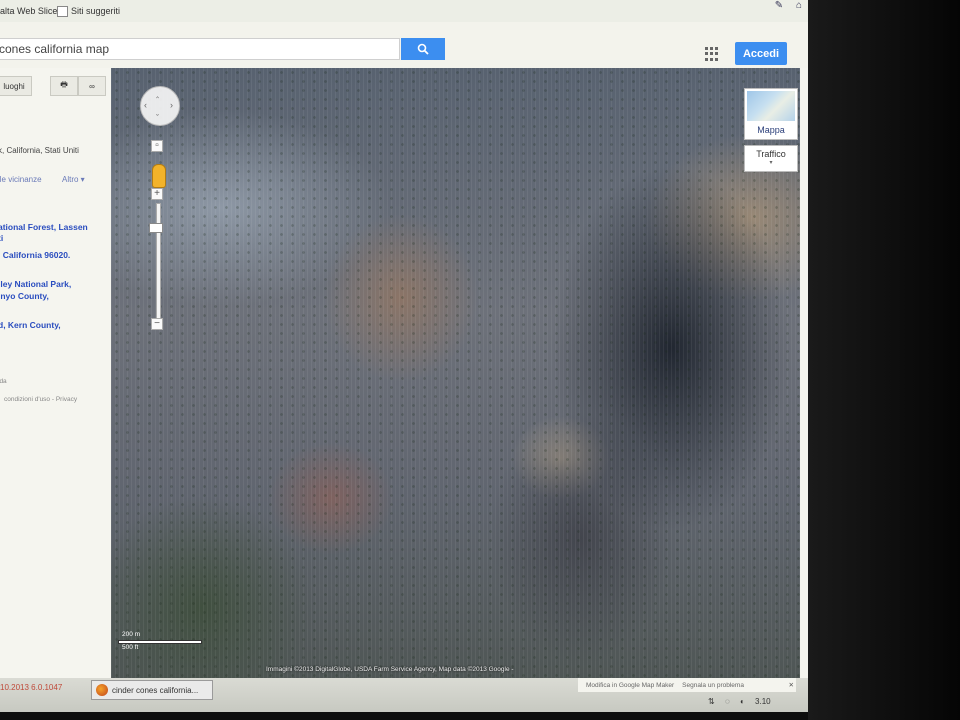 The image size is (960, 720). What do you see at coordinates (761, 53) in the screenshot?
I see `sign-in-button: Accedi` at bounding box center [761, 53].